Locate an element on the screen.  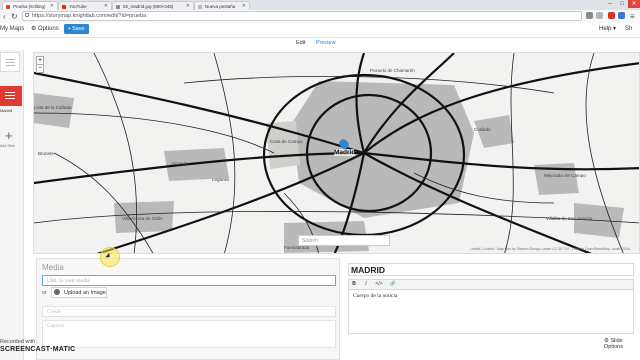
bold-button: B is located at coordinates (354, 284).